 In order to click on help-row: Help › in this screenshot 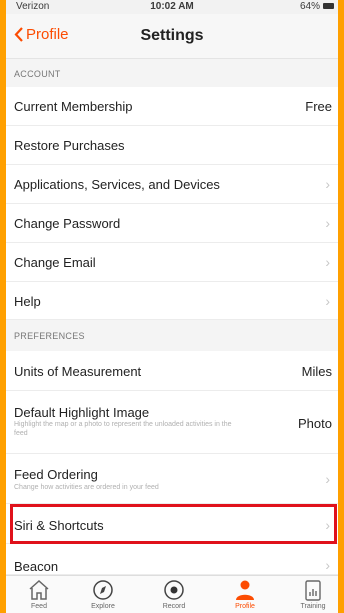, I will do `click(172, 301)`.